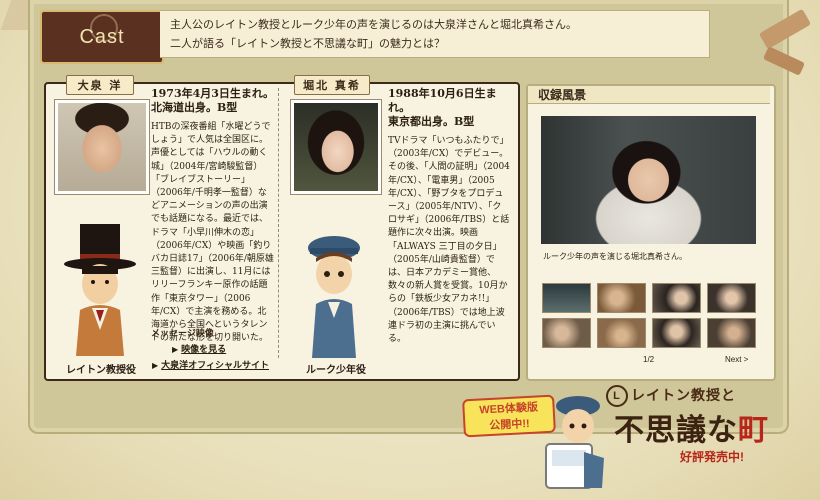 This screenshot has height=500, width=820. What do you see at coordinates (332, 85) in the screenshot?
I see `cast-name-horikita: 堀北 真希` at bounding box center [332, 85].